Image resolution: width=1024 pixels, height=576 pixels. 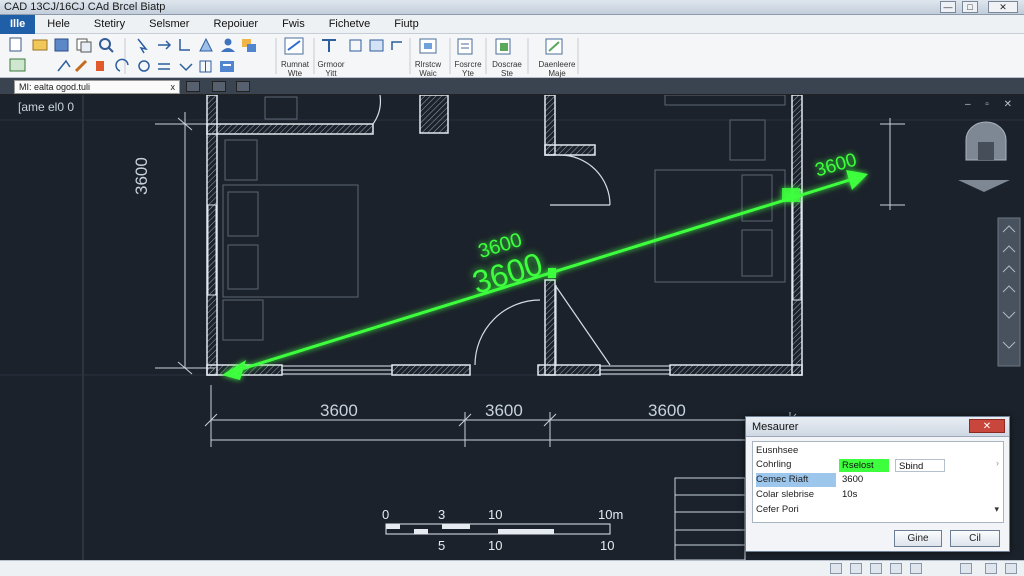 I want to click on bottom-dim-label-1: 3600, so click(x=339, y=410).